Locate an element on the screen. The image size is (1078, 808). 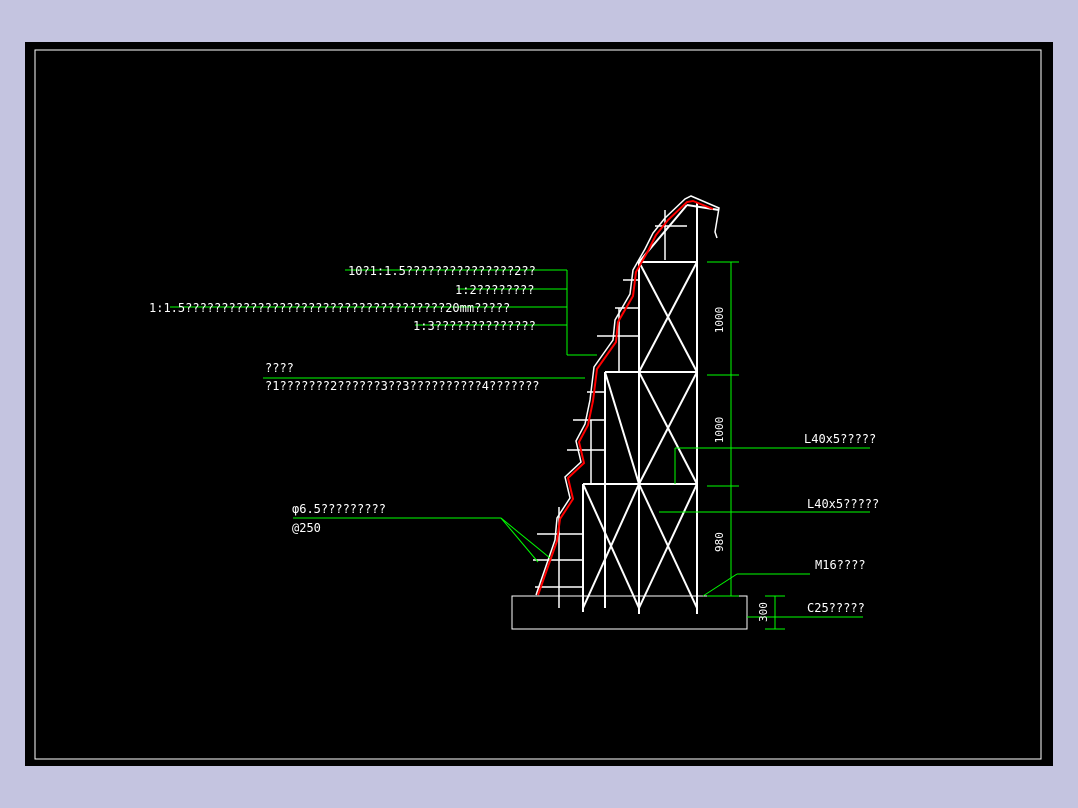
dimension-upper: 1000 is located at coordinates (719, 320).